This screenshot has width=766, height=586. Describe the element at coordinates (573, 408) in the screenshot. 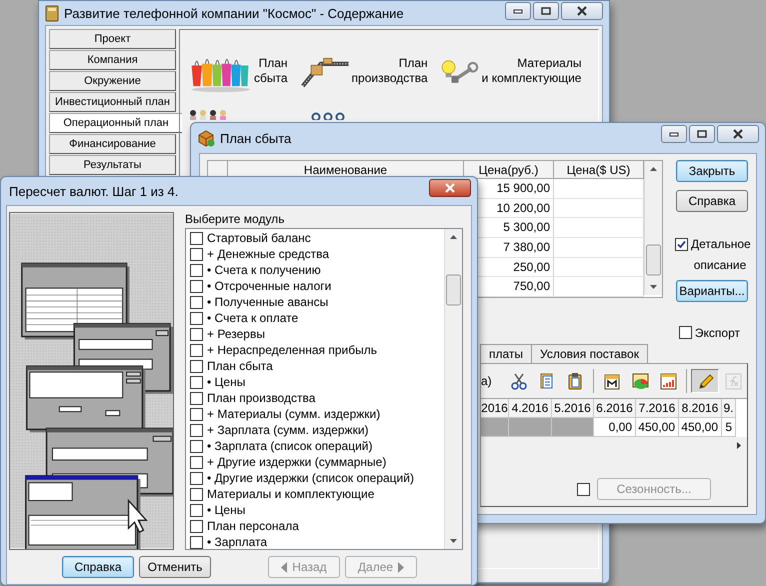

I see `column-header: 5.2016` at that location.